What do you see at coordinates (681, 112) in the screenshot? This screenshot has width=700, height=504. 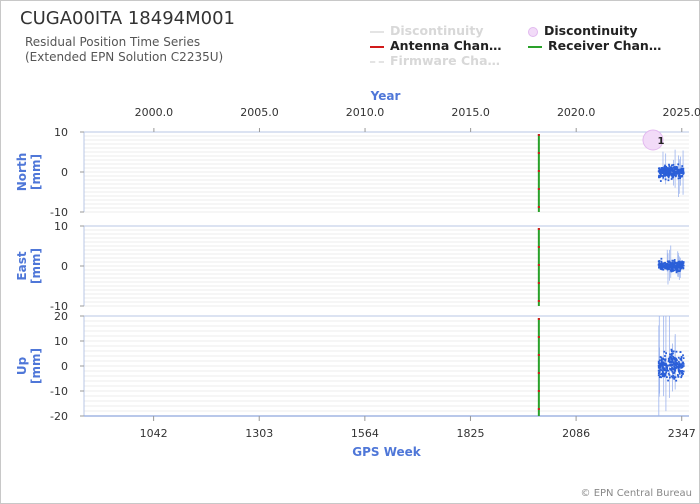 I see `year-tick-label: 2025.0` at bounding box center [681, 112].